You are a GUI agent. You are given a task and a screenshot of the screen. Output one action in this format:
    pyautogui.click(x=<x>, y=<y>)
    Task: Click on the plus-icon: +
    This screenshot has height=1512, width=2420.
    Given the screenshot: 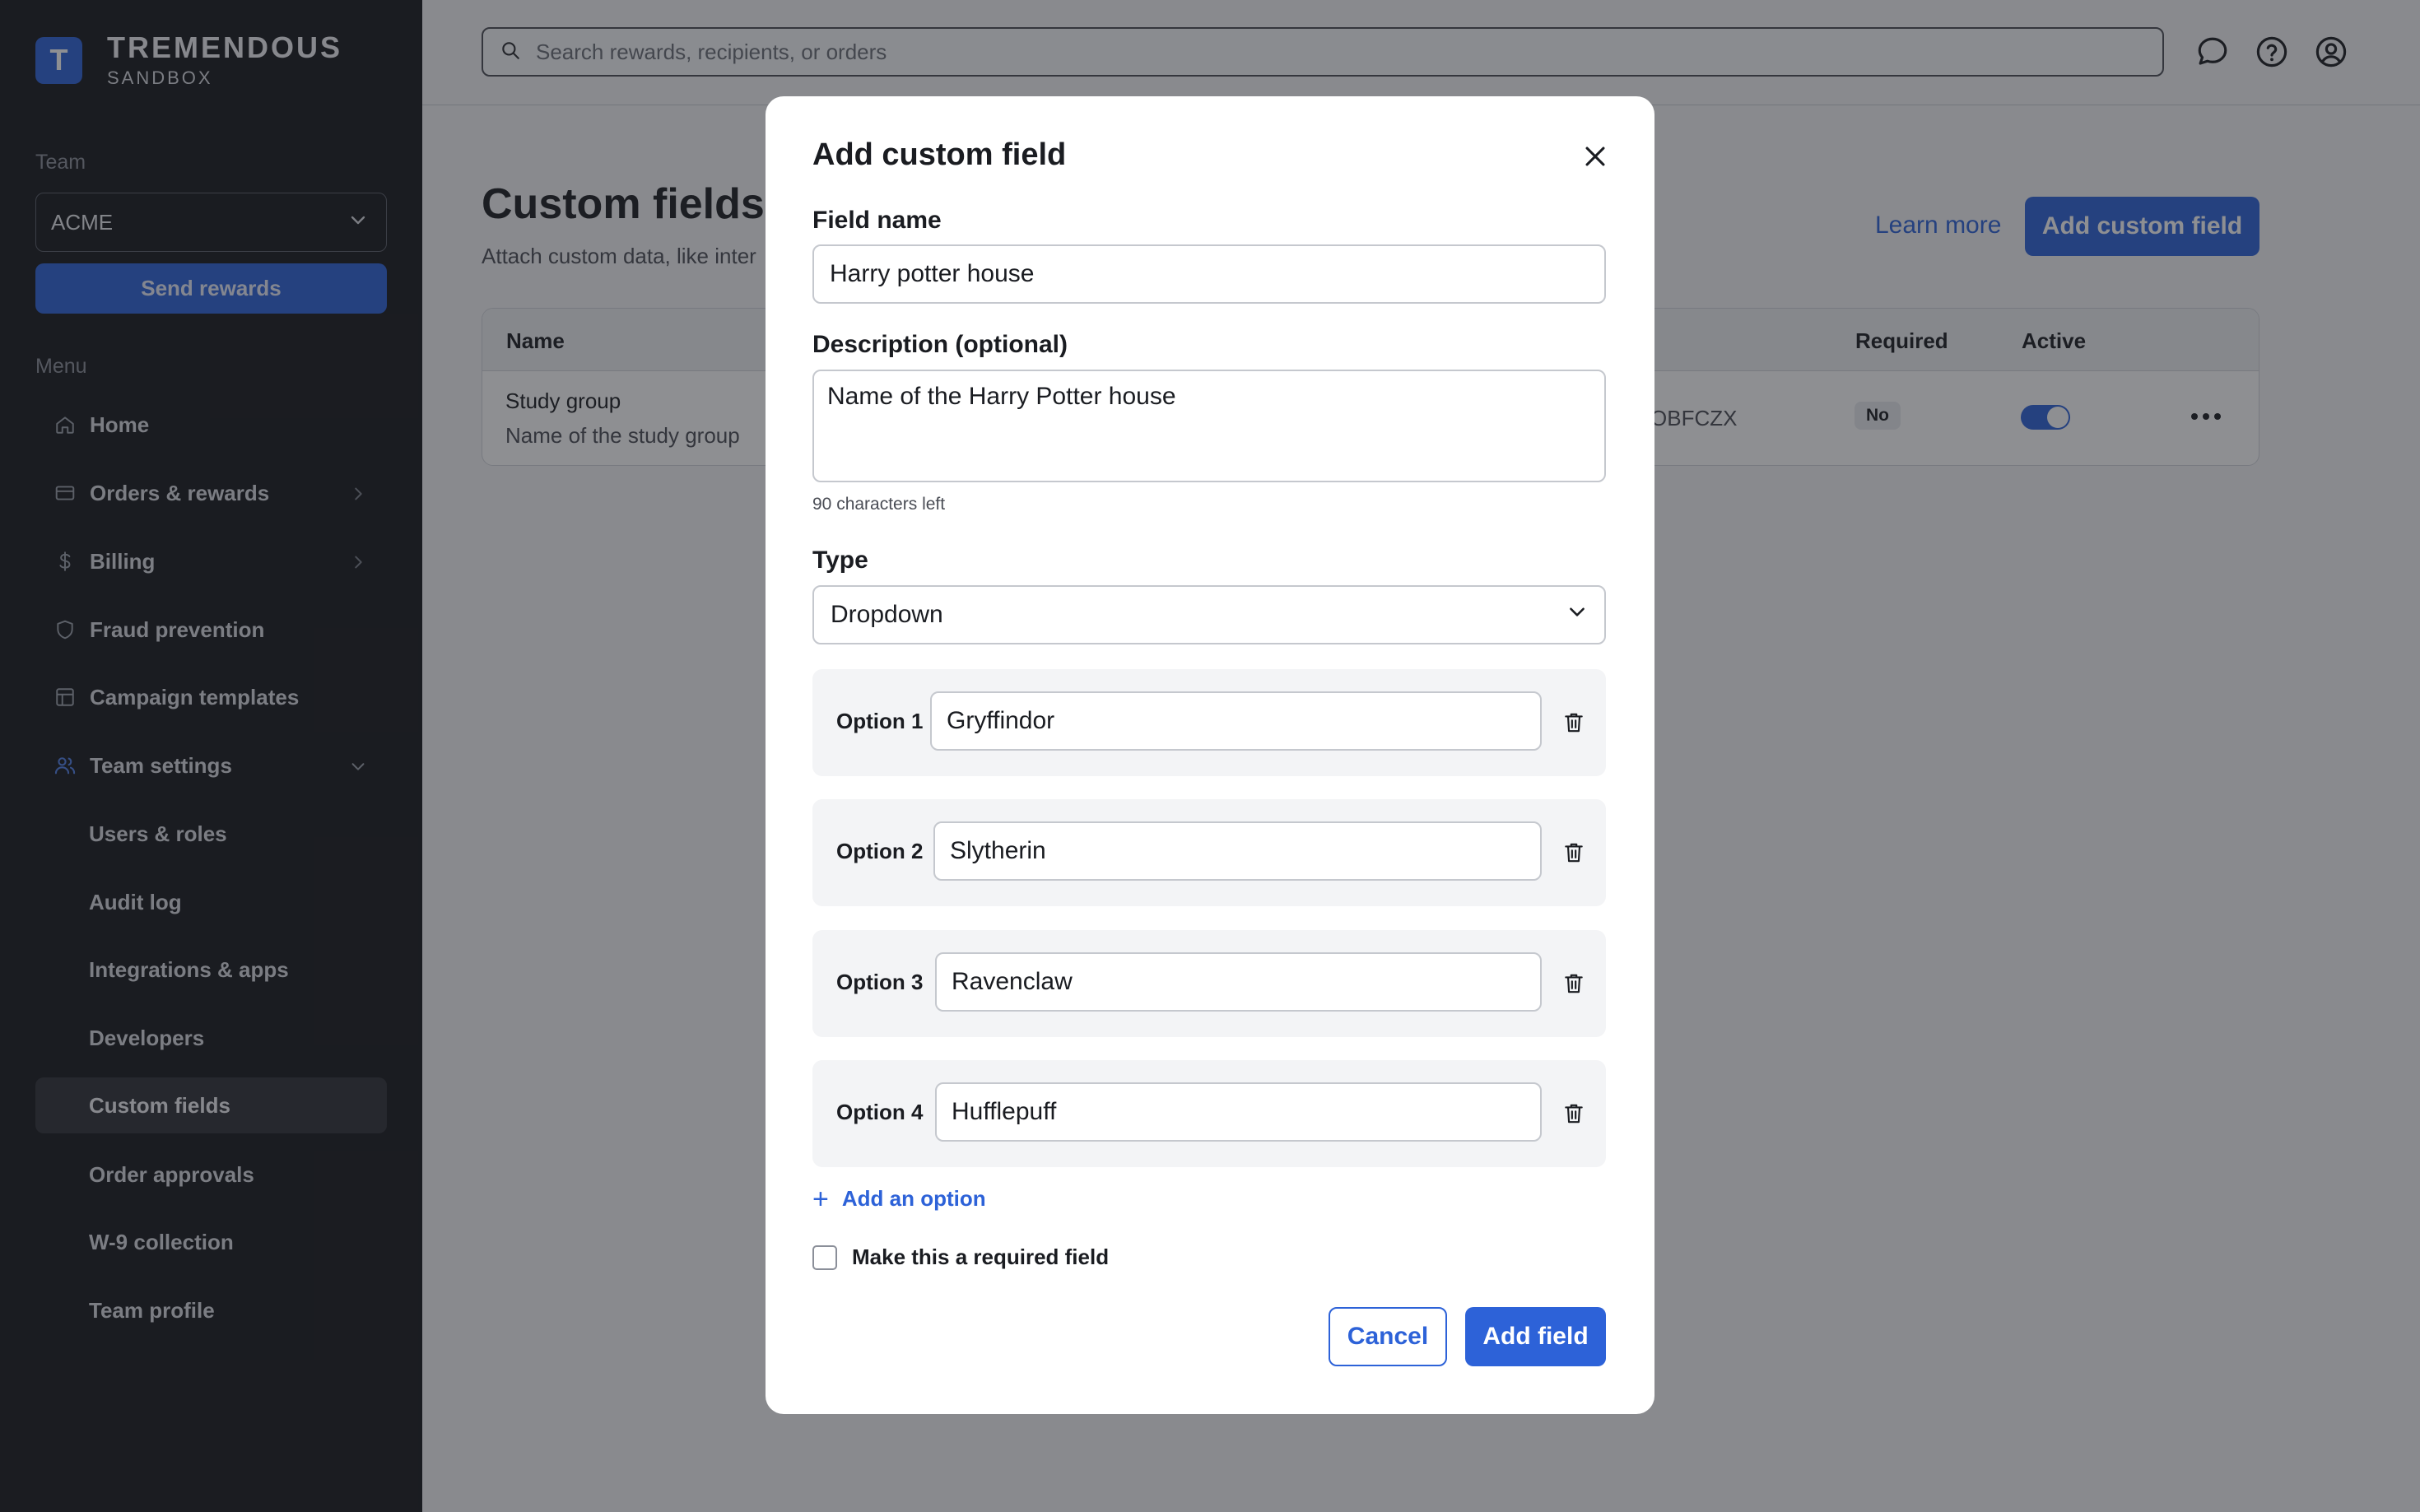 What is the action you would take?
    pyautogui.click(x=820, y=1199)
    